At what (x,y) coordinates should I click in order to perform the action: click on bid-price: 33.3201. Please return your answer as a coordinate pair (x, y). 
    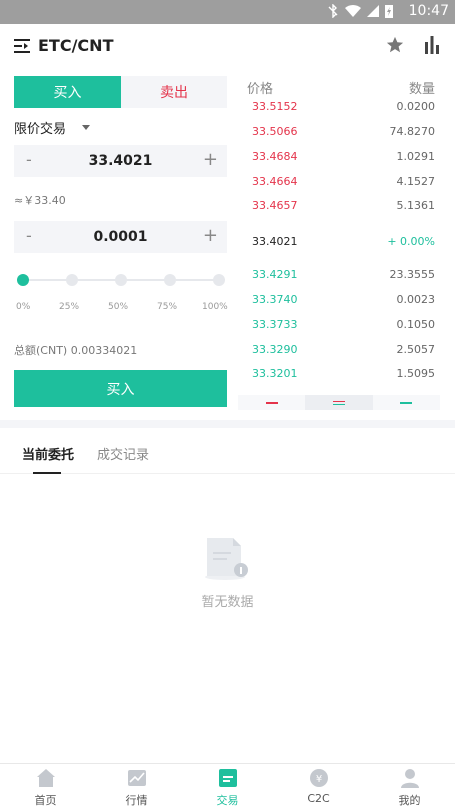
    Looking at the image, I should click on (275, 373).